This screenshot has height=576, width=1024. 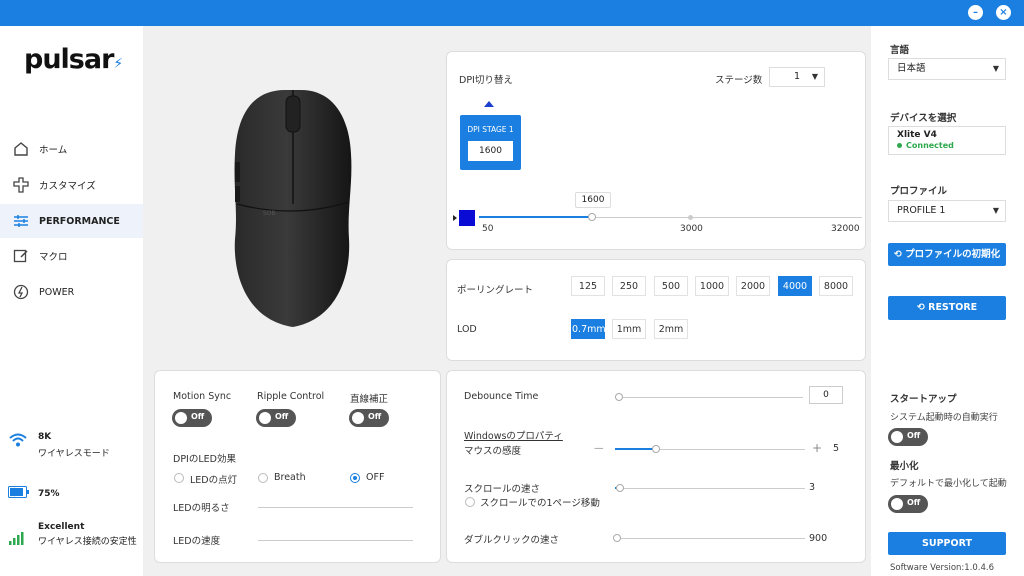 I want to click on led-brightness-slider, so click(x=335, y=507).